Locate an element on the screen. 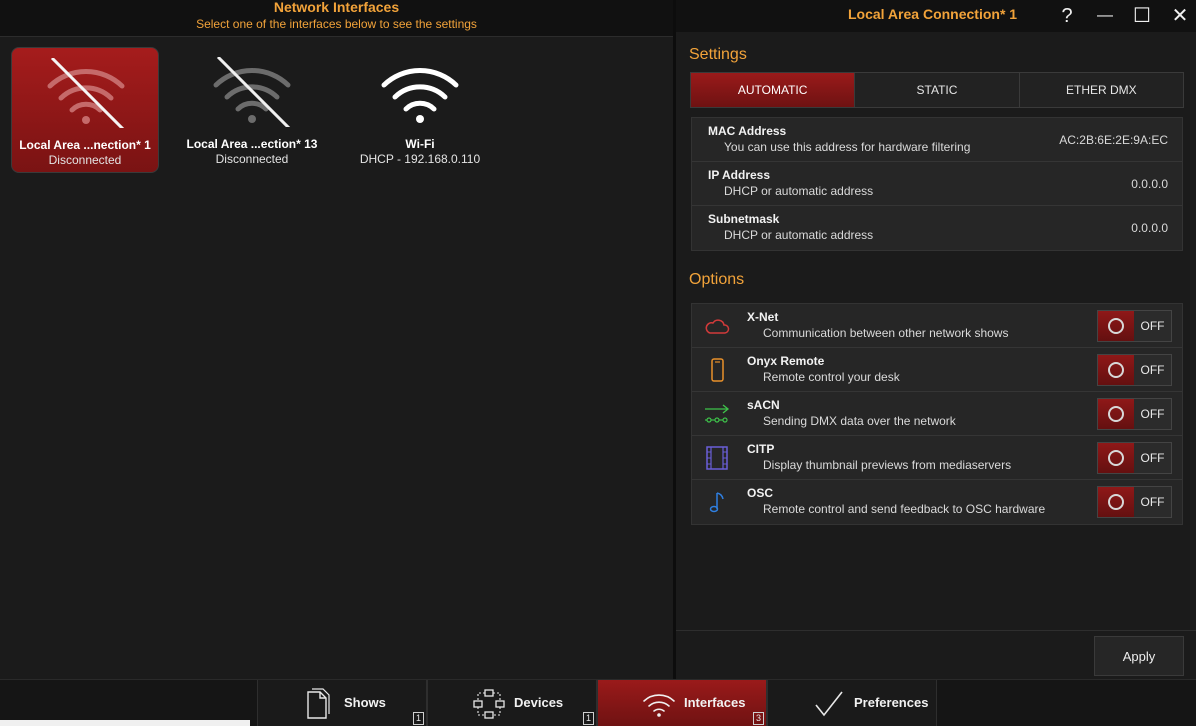  option-label: X-Net is located at coordinates (763, 317).